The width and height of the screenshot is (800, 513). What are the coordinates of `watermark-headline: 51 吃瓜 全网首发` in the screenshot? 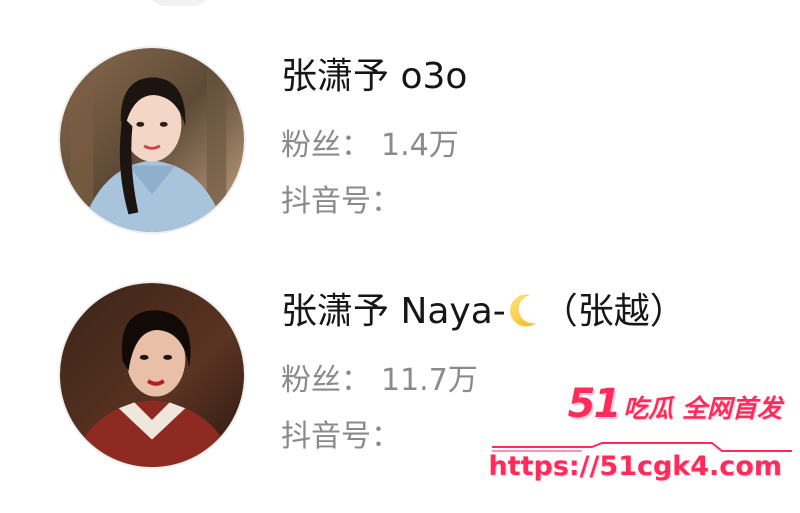 It's located at (675, 404).